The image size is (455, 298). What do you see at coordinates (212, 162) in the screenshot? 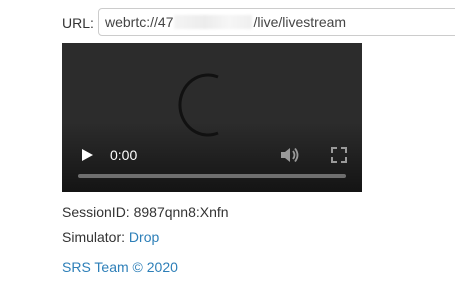
I see `video-controls: 0:00` at bounding box center [212, 162].